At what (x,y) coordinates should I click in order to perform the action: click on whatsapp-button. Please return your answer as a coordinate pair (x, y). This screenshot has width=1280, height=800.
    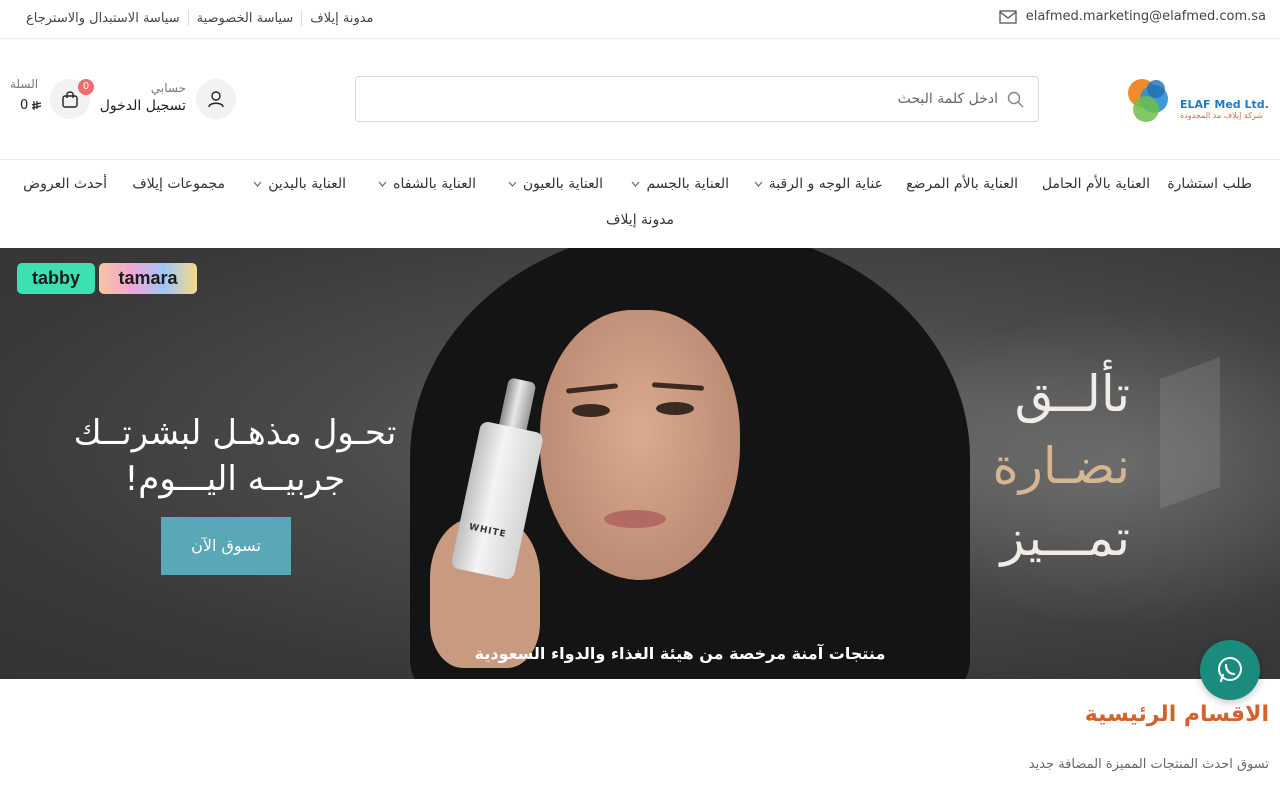
    Looking at the image, I should click on (1230, 670).